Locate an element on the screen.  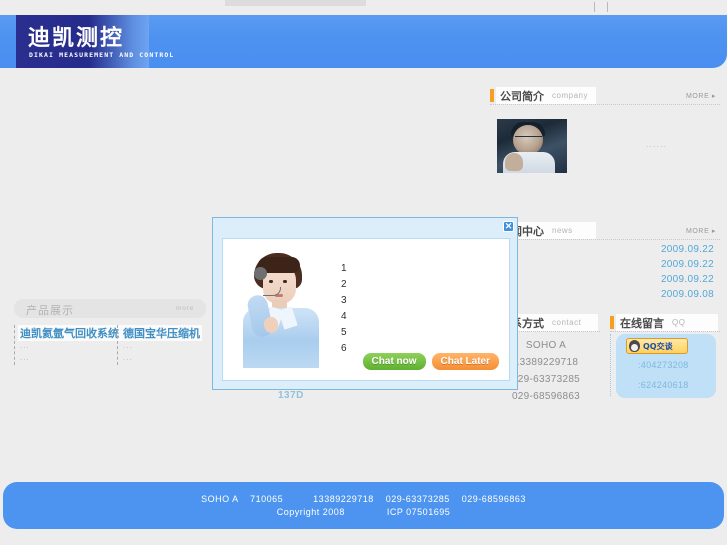
photo-hand is located at coordinates (514, 162).